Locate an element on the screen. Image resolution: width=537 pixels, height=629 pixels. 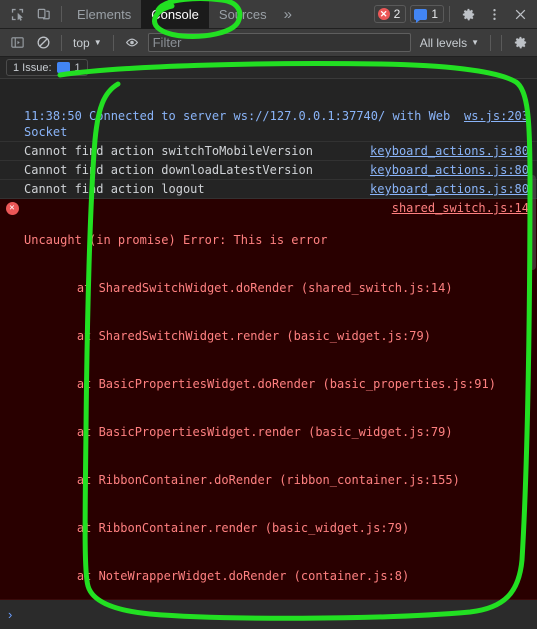
tab-console: Console is located at coordinates (175, 14).